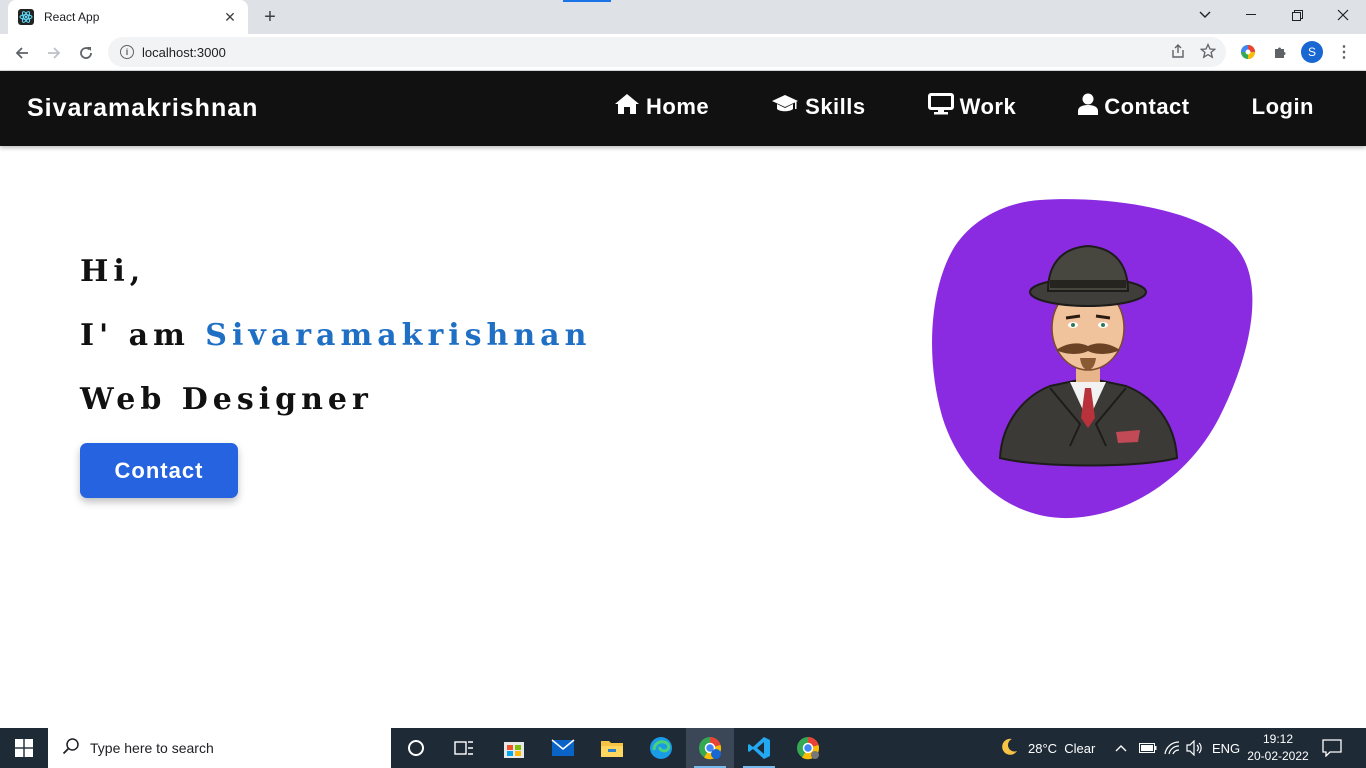 The width and height of the screenshot is (1366, 768). What do you see at coordinates (1278, 739) in the screenshot?
I see `clock-time: 19:12` at bounding box center [1278, 739].